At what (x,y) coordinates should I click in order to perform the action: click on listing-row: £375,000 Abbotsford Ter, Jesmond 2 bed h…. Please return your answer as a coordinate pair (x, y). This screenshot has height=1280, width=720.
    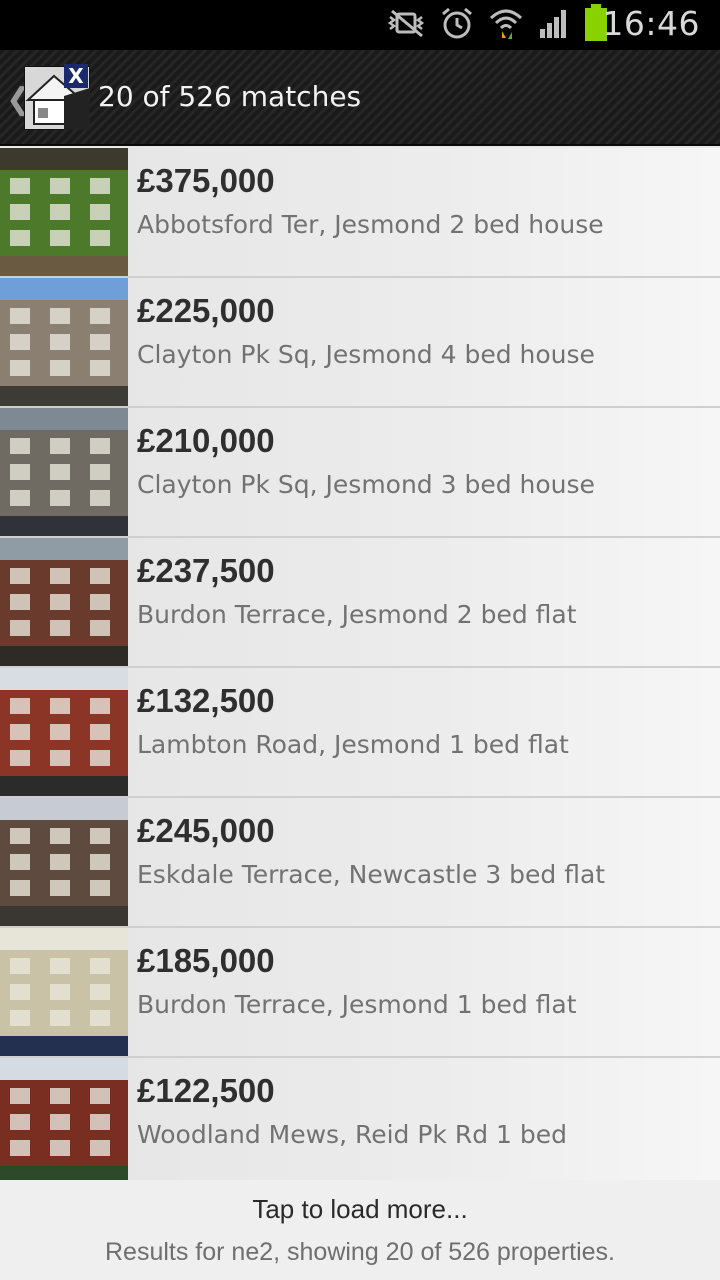
    Looking at the image, I should click on (360, 213).